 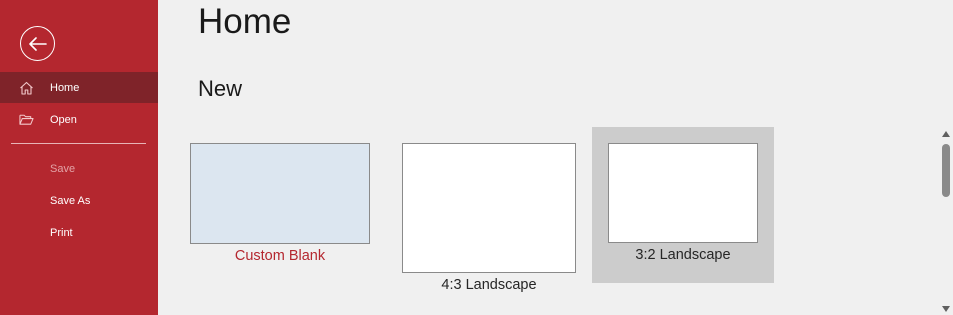 What do you see at coordinates (946, 309) in the screenshot?
I see `scroll-down-arrow-icon` at bounding box center [946, 309].